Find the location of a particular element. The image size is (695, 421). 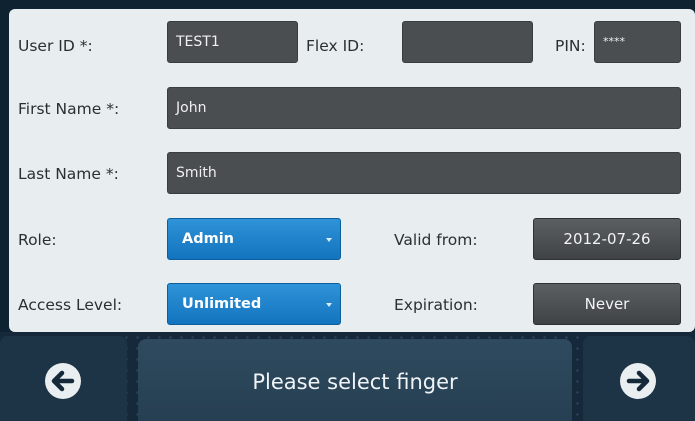

next-panel is located at coordinates (639, 378).